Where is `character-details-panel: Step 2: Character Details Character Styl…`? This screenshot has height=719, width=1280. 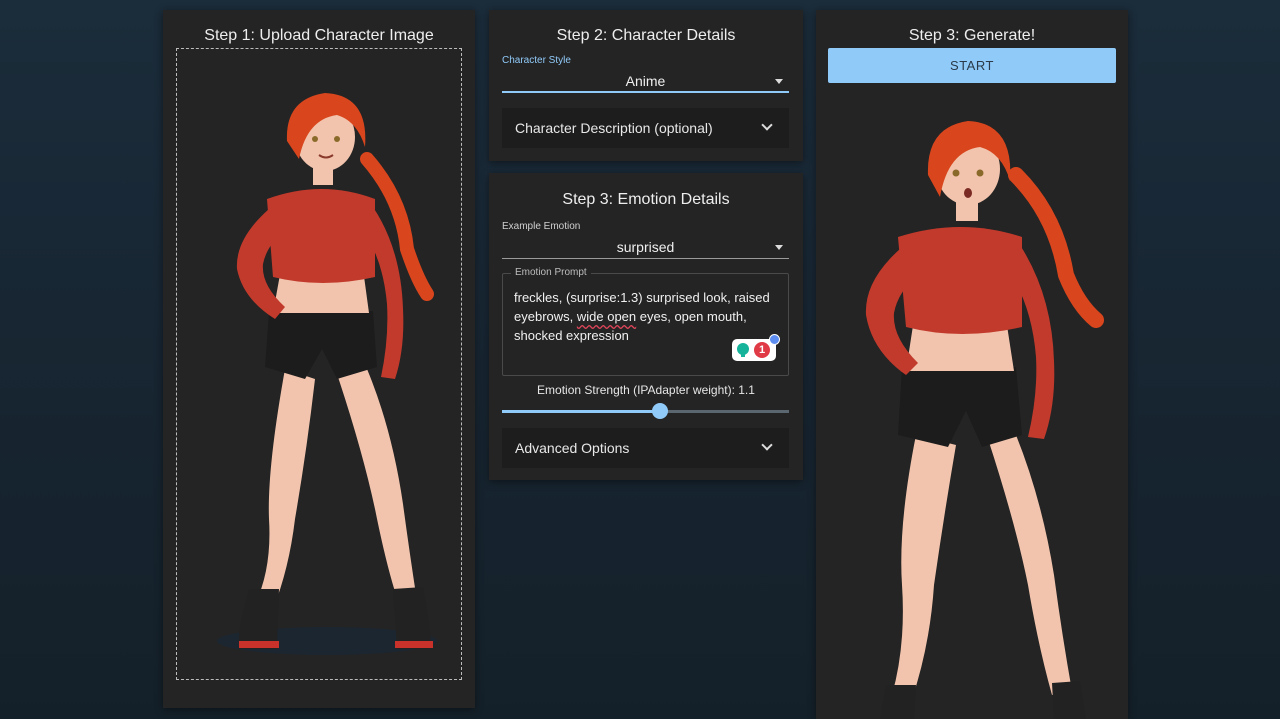 character-details-panel: Step 2: Character Details Character Styl… is located at coordinates (646, 85).